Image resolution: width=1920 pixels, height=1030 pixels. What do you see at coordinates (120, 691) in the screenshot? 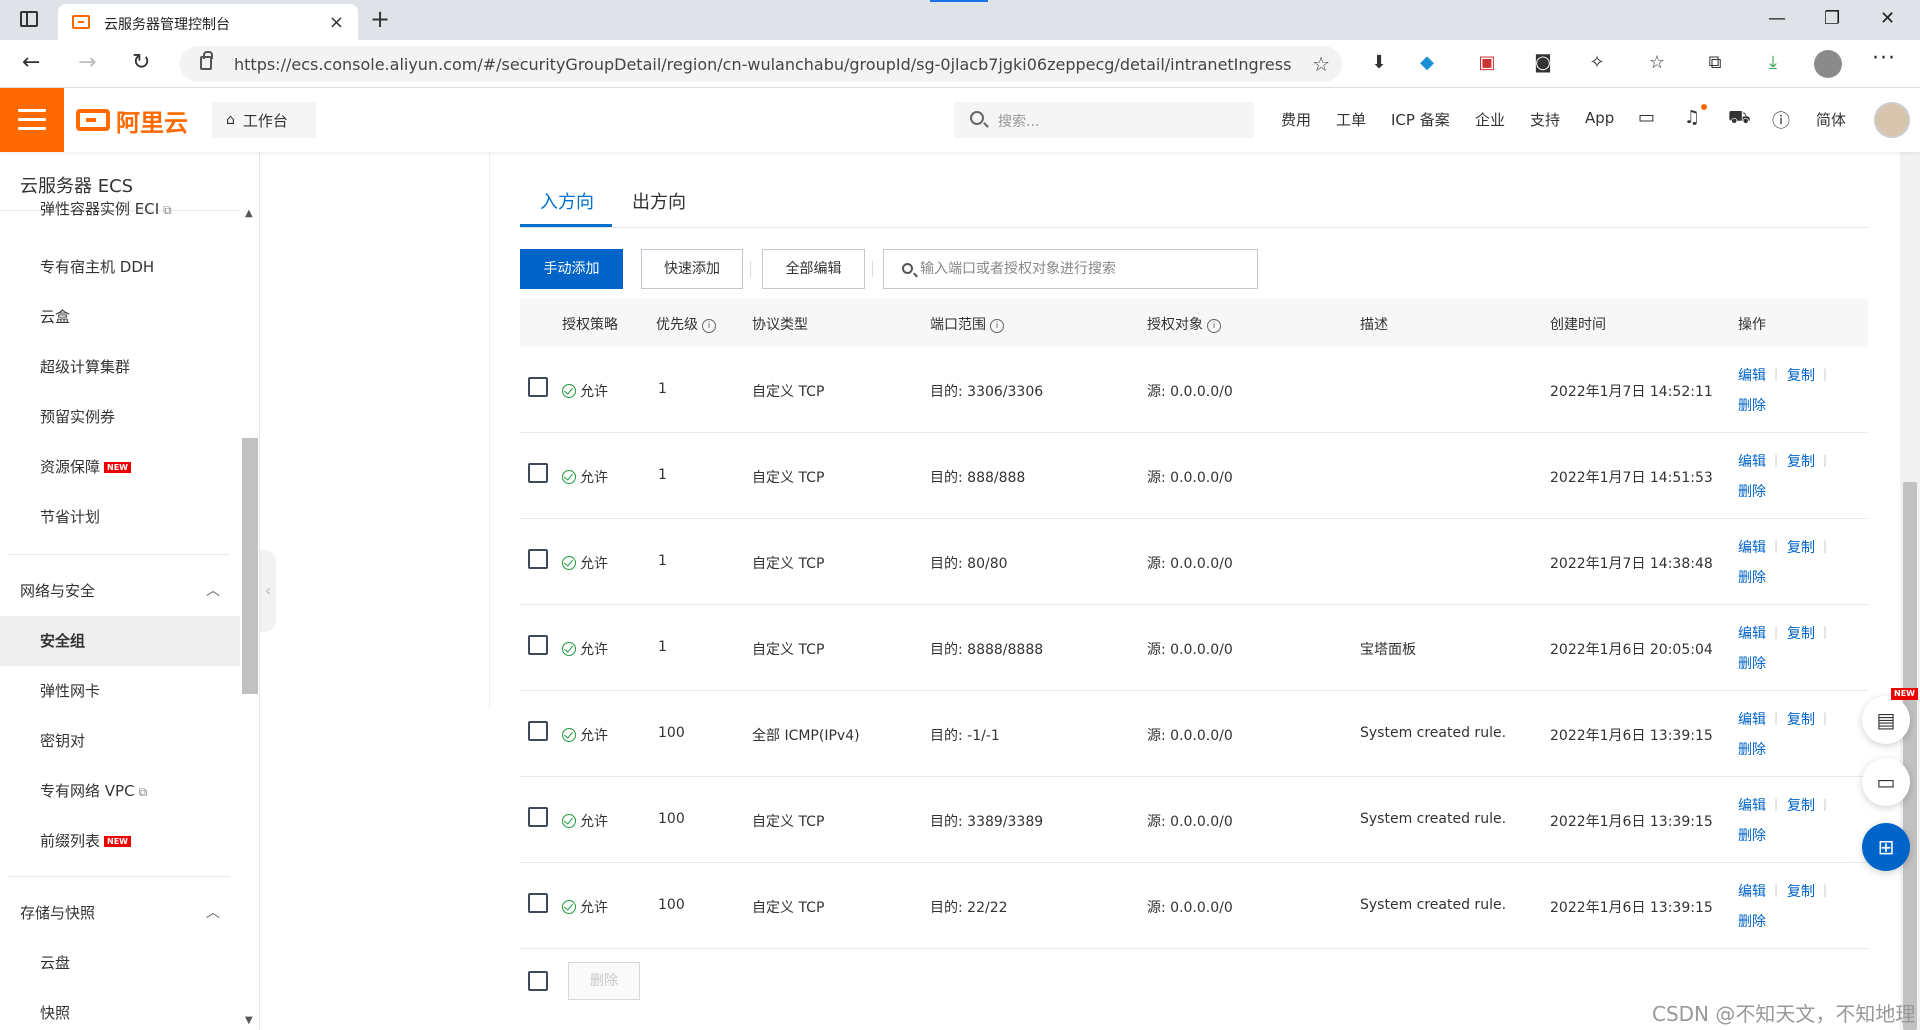
I see `sidebar-item-eni: 弹性网卡` at bounding box center [120, 691].